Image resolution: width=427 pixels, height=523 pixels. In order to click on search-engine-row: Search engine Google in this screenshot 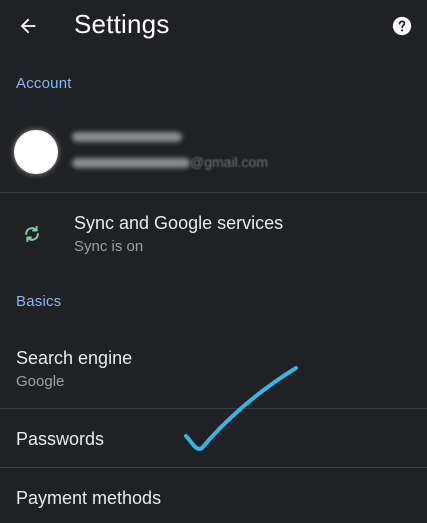, I will do `click(213, 372)`.